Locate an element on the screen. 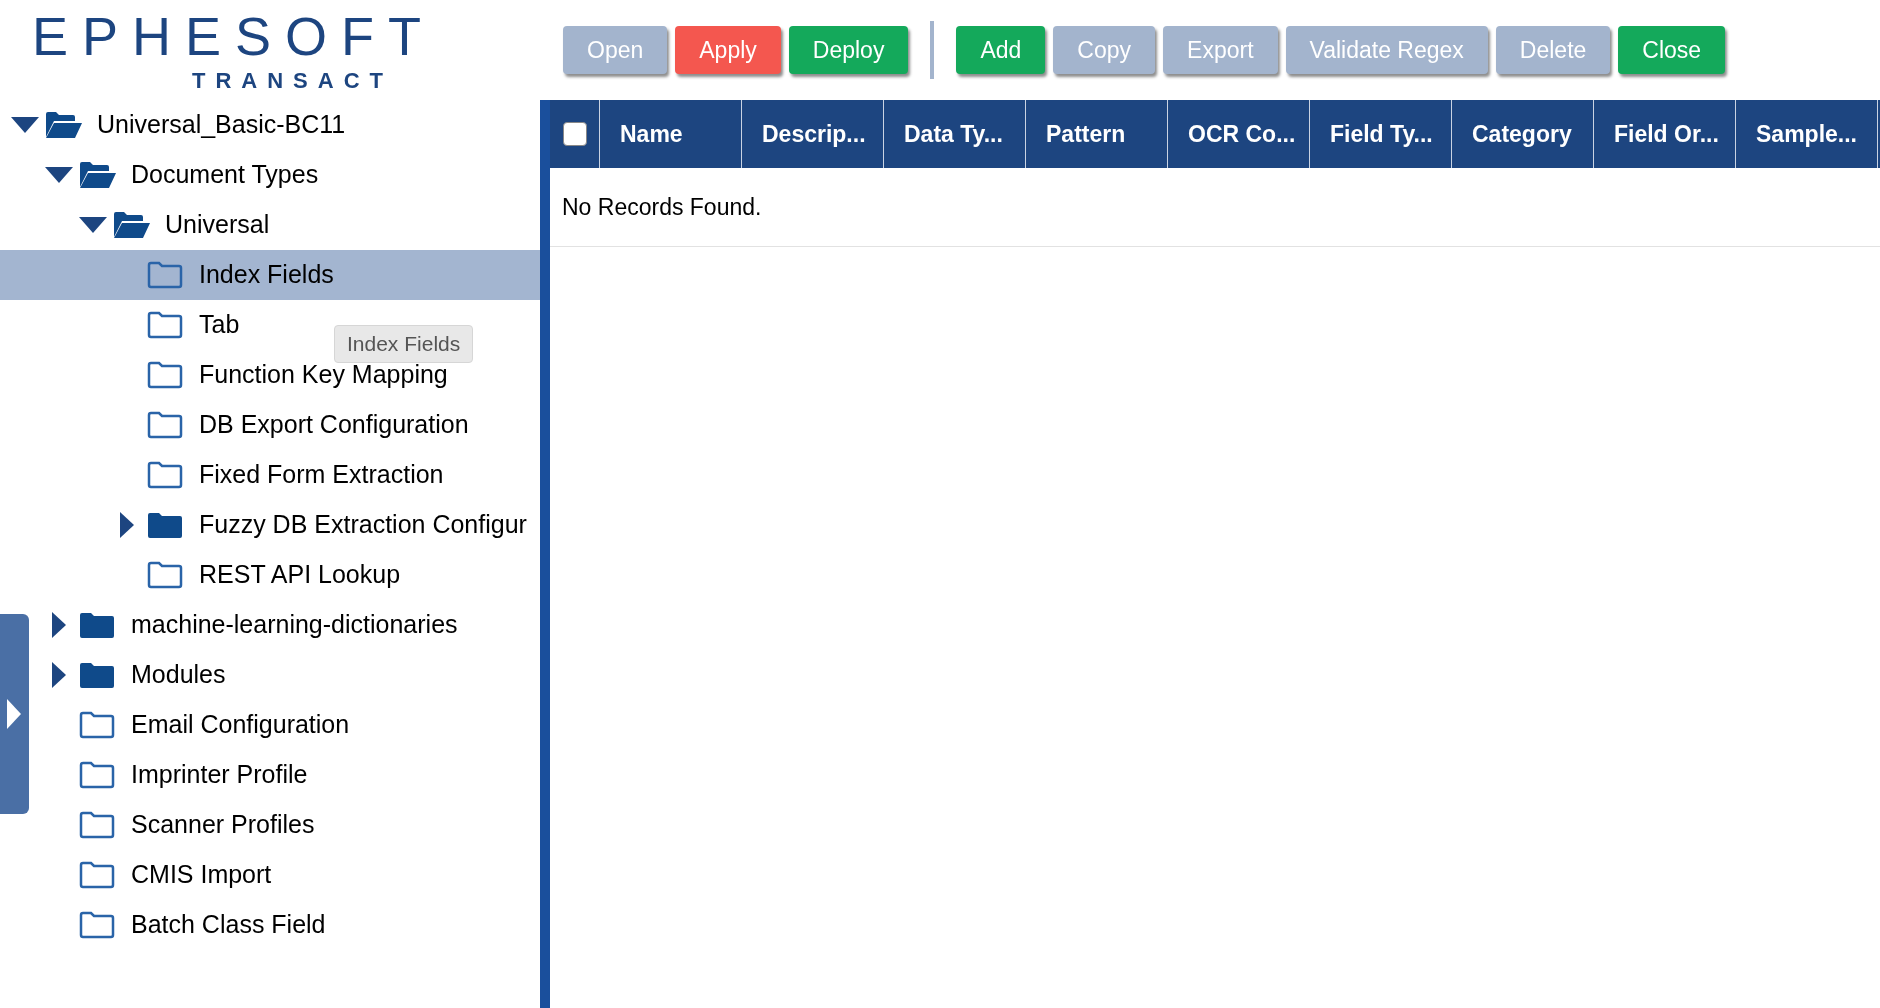 The image size is (1880, 1008). logo-wordmark: EPHESOFT is located at coordinates (234, 36).